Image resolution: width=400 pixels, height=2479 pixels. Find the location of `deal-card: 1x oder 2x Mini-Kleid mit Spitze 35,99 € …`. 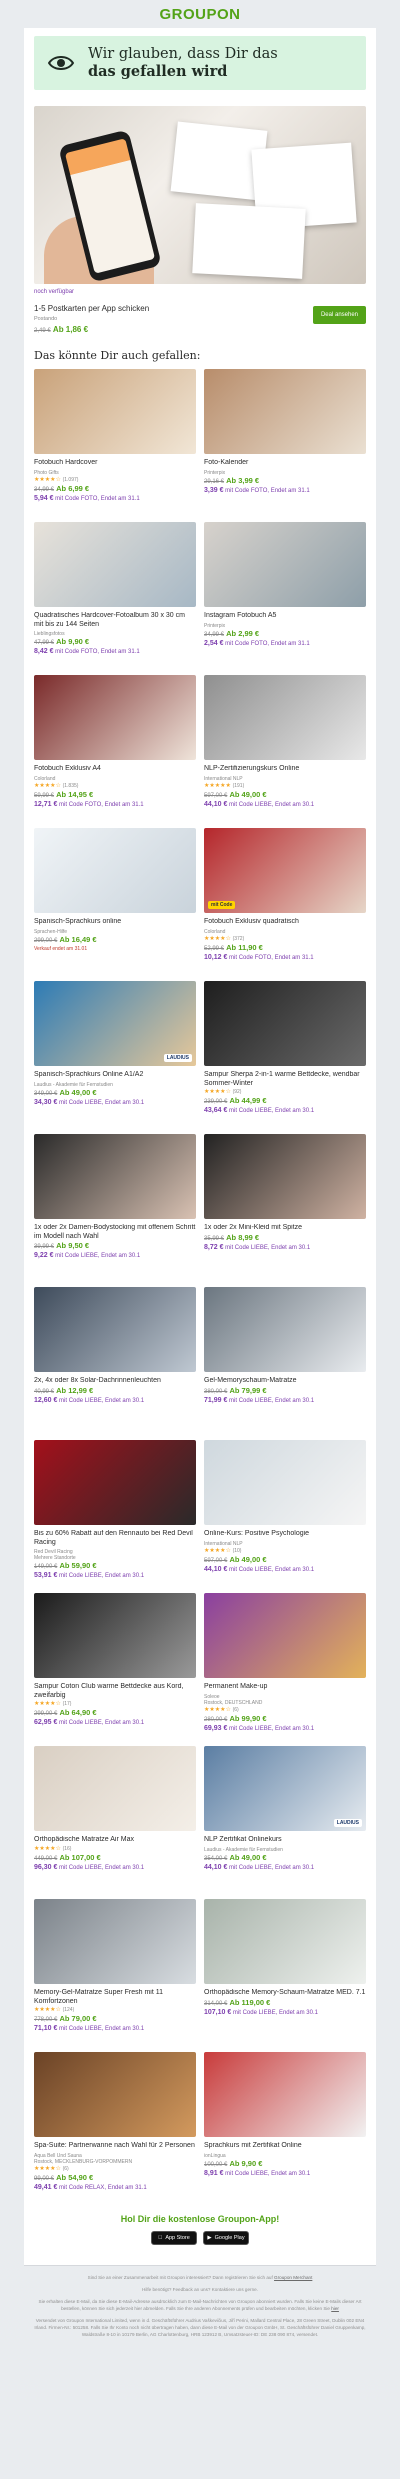

deal-card: 1x oder 2x Mini-Kleid mit Spitze 35,99 € … is located at coordinates (285, 1206).